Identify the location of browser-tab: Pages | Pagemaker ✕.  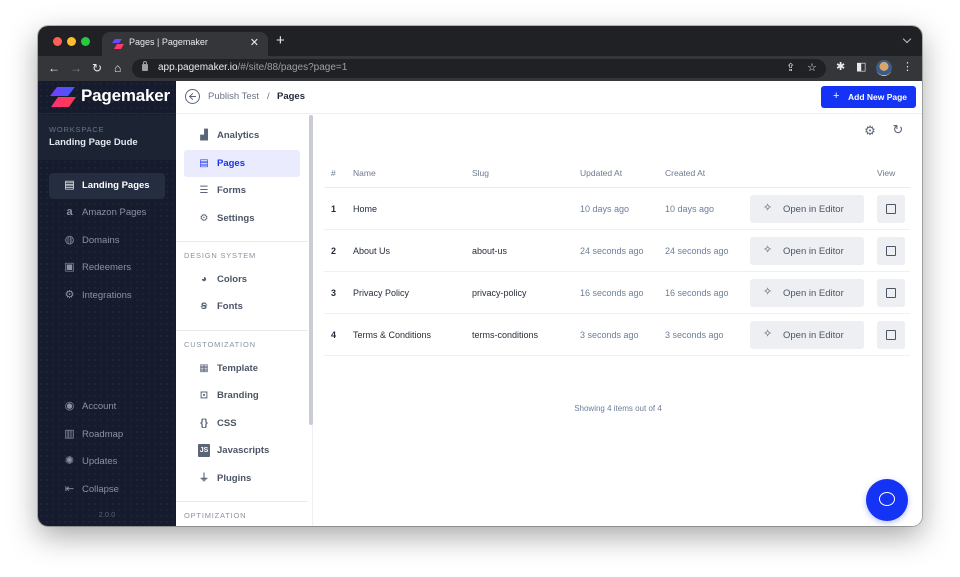
(185, 44).